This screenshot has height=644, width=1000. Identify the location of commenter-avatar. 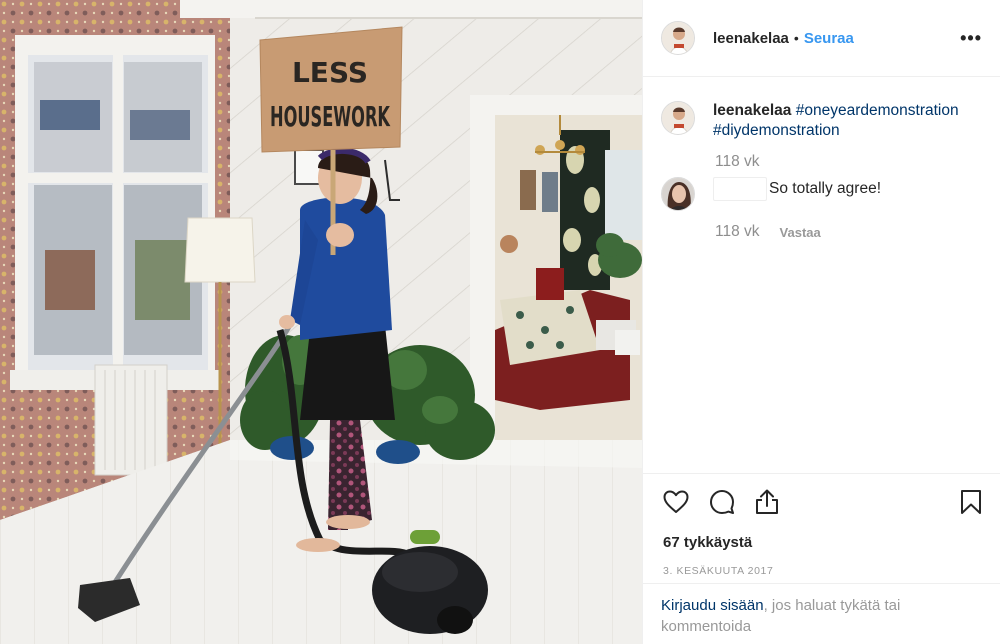
(678, 194).